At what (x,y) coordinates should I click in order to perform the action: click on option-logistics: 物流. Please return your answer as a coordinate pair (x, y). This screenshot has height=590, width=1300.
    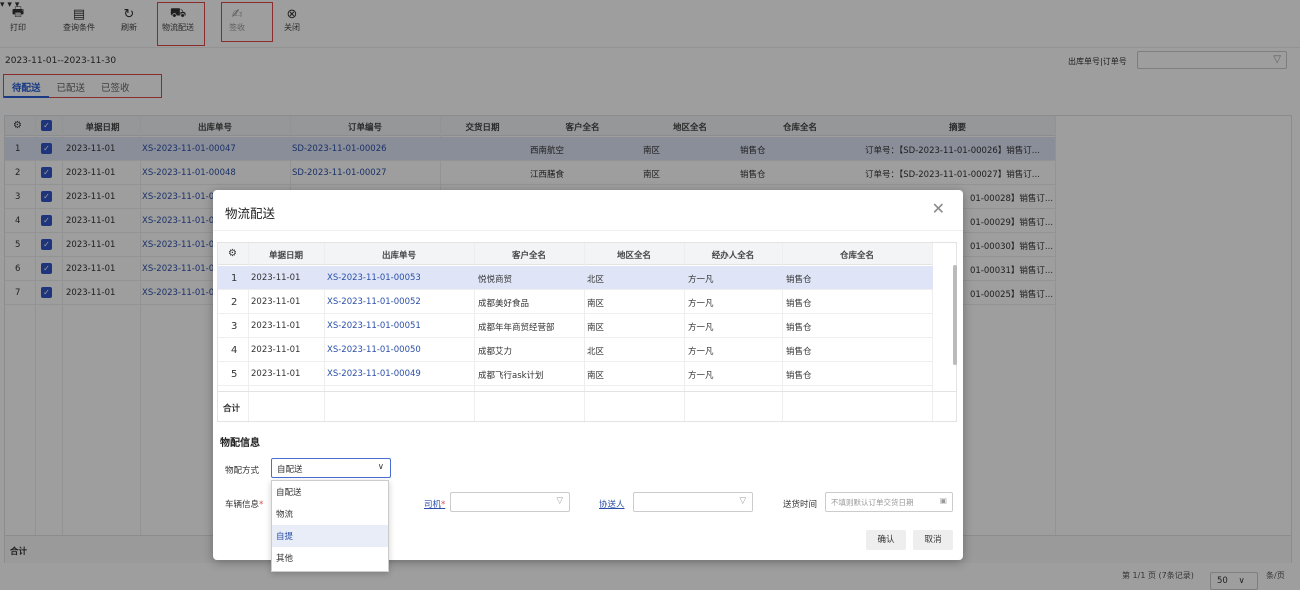
    Looking at the image, I should click on (330, 514).